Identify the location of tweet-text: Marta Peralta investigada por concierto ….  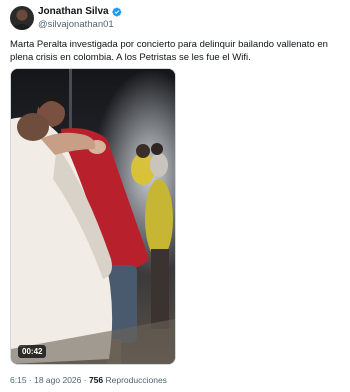
(169, 51).